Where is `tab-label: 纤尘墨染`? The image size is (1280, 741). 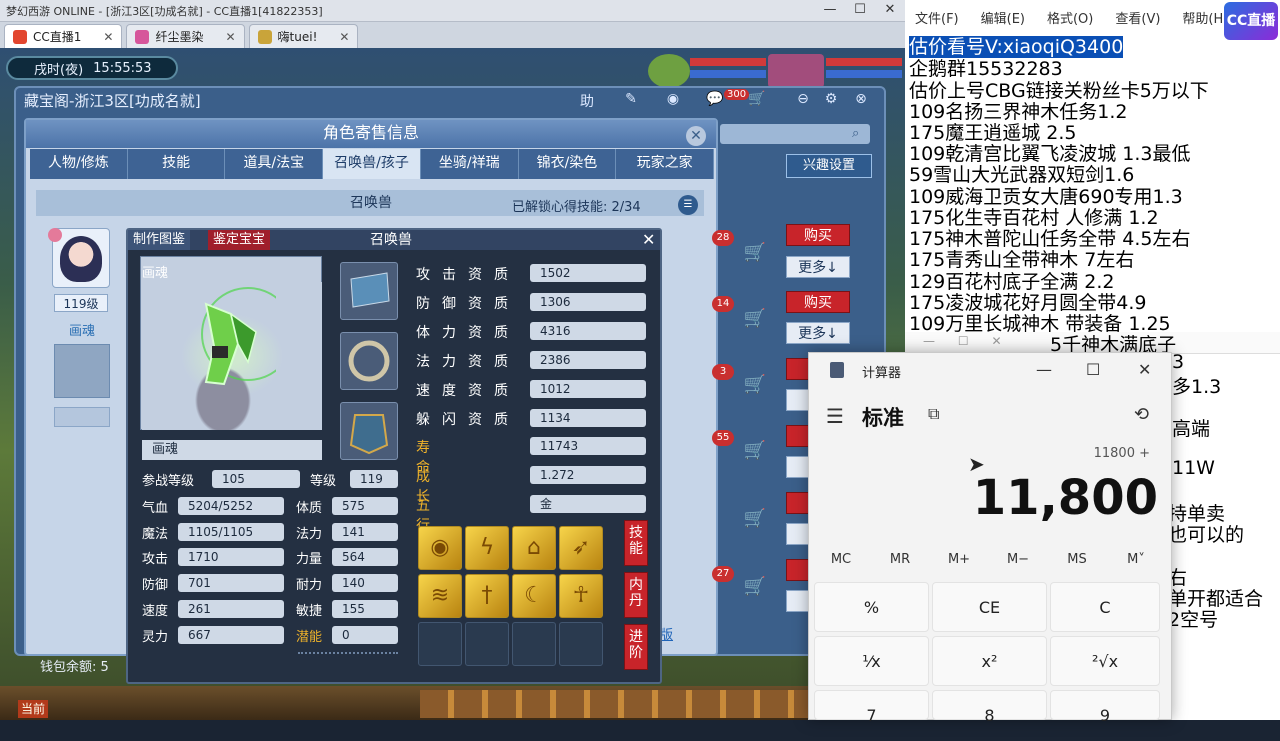
tab-label: 纤尘墨染 is located at coordinates (179, 37).